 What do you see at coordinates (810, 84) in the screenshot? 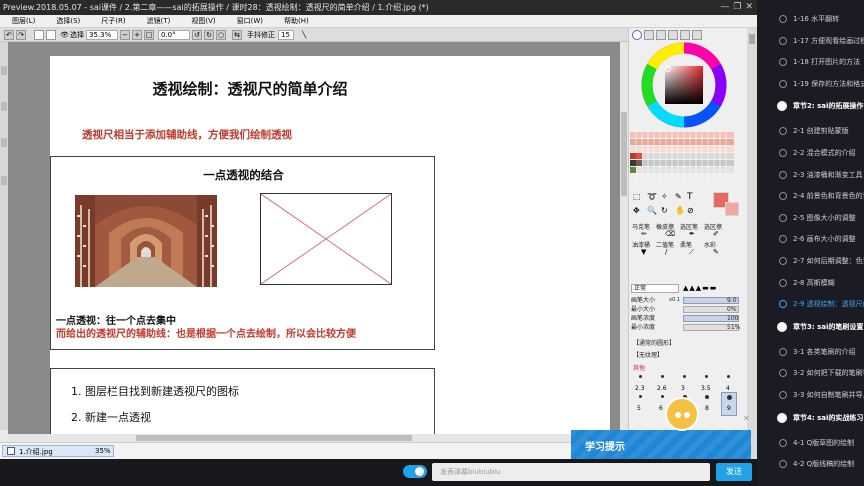
I see `lesson-item: 1-19 保存的方法和格式` at bounding box center [810, 84].